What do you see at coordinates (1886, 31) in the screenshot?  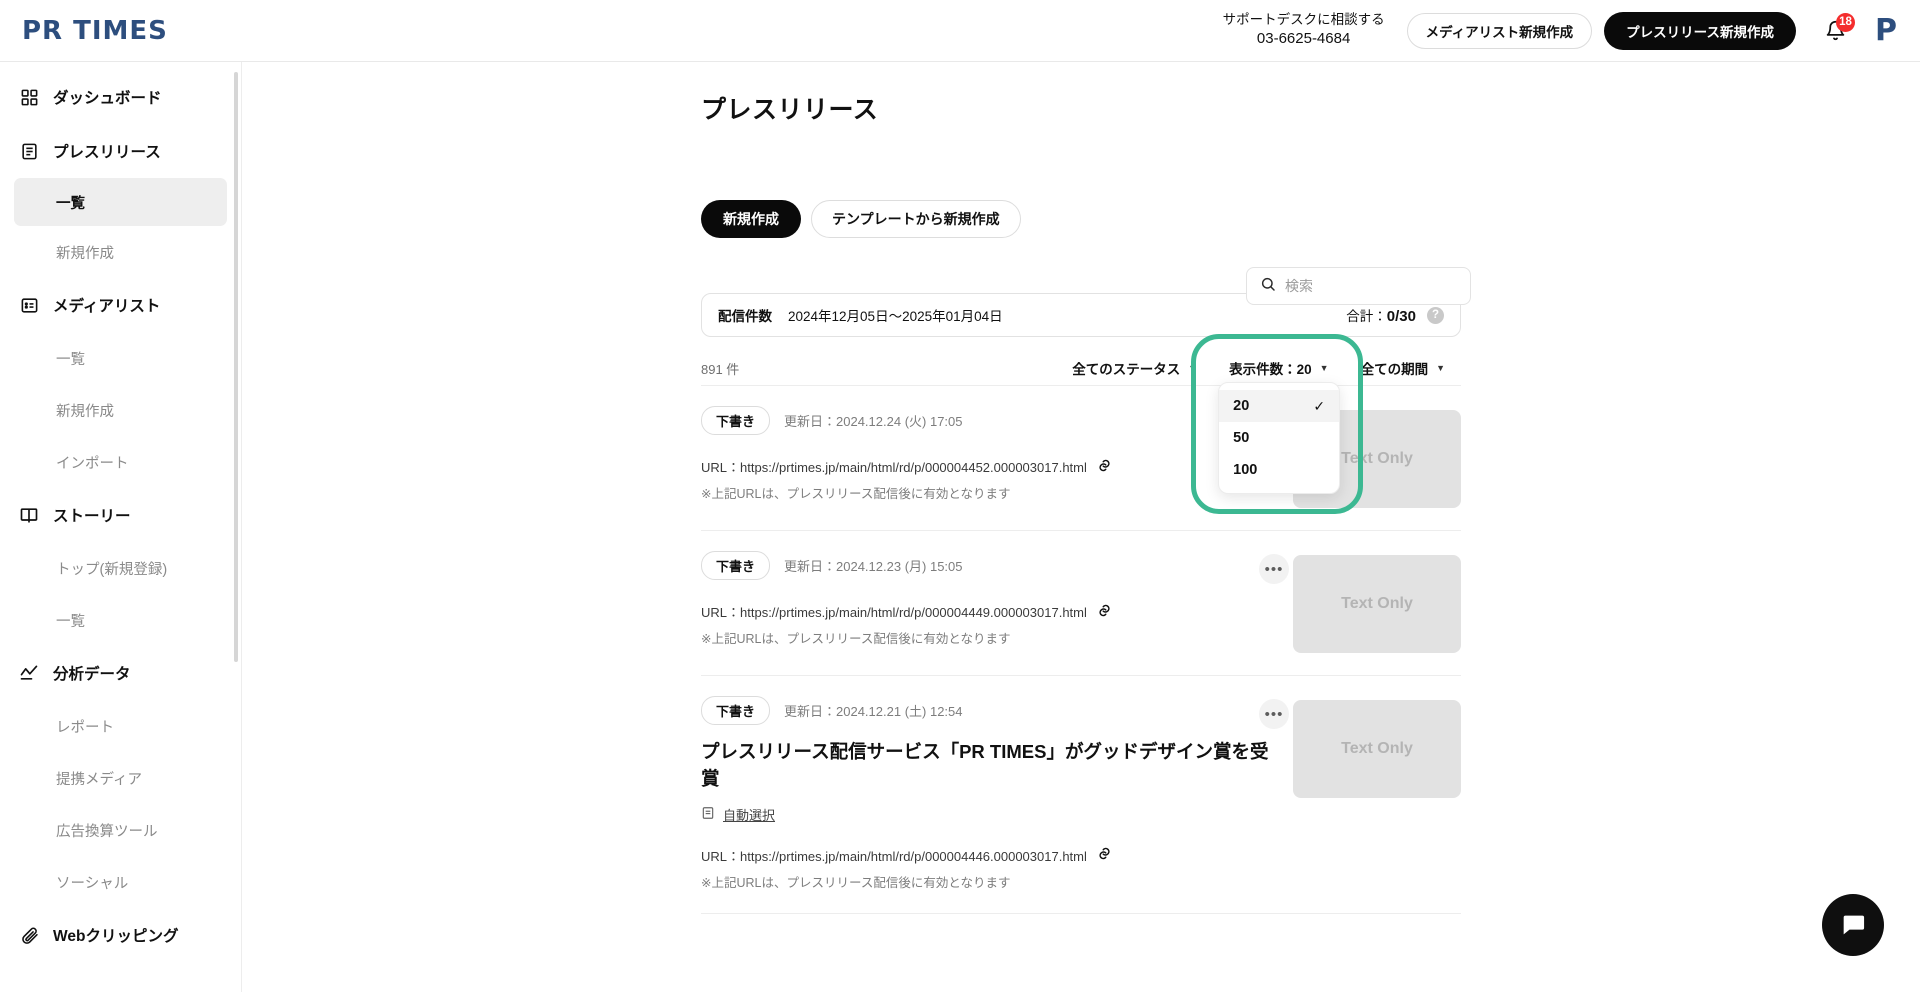 I see `avatar: P` at bounding box center [1886, 31].